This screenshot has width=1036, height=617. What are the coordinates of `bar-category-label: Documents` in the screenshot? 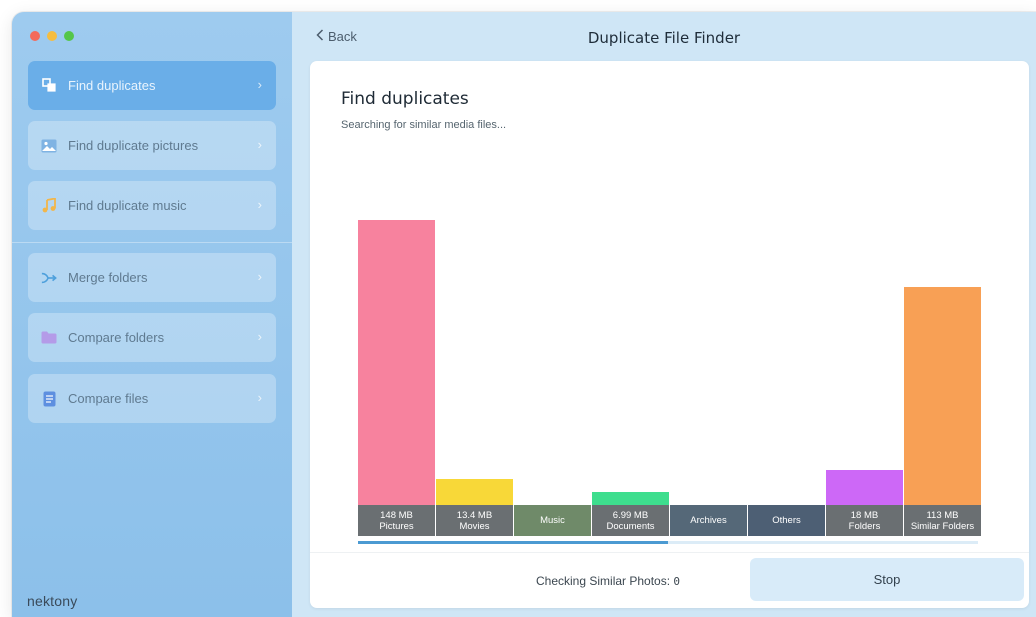 It's located at (630, 526).